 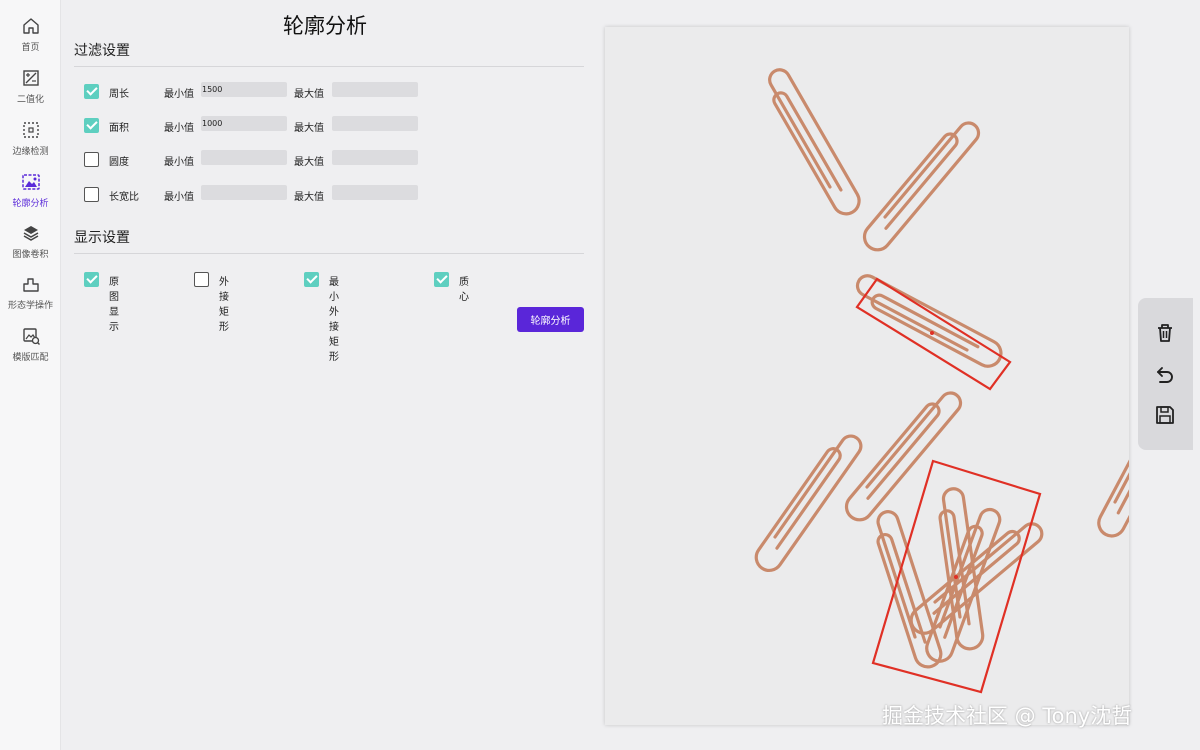 I want to click on sidebar-item-label: 首页, so click(x=30, y=48).